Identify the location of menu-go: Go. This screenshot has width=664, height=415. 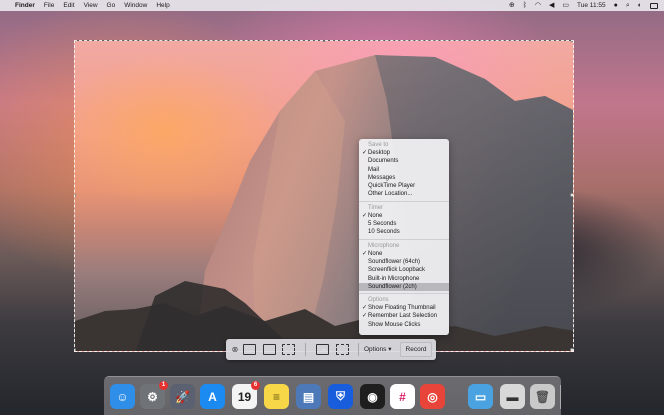
(111, 5).